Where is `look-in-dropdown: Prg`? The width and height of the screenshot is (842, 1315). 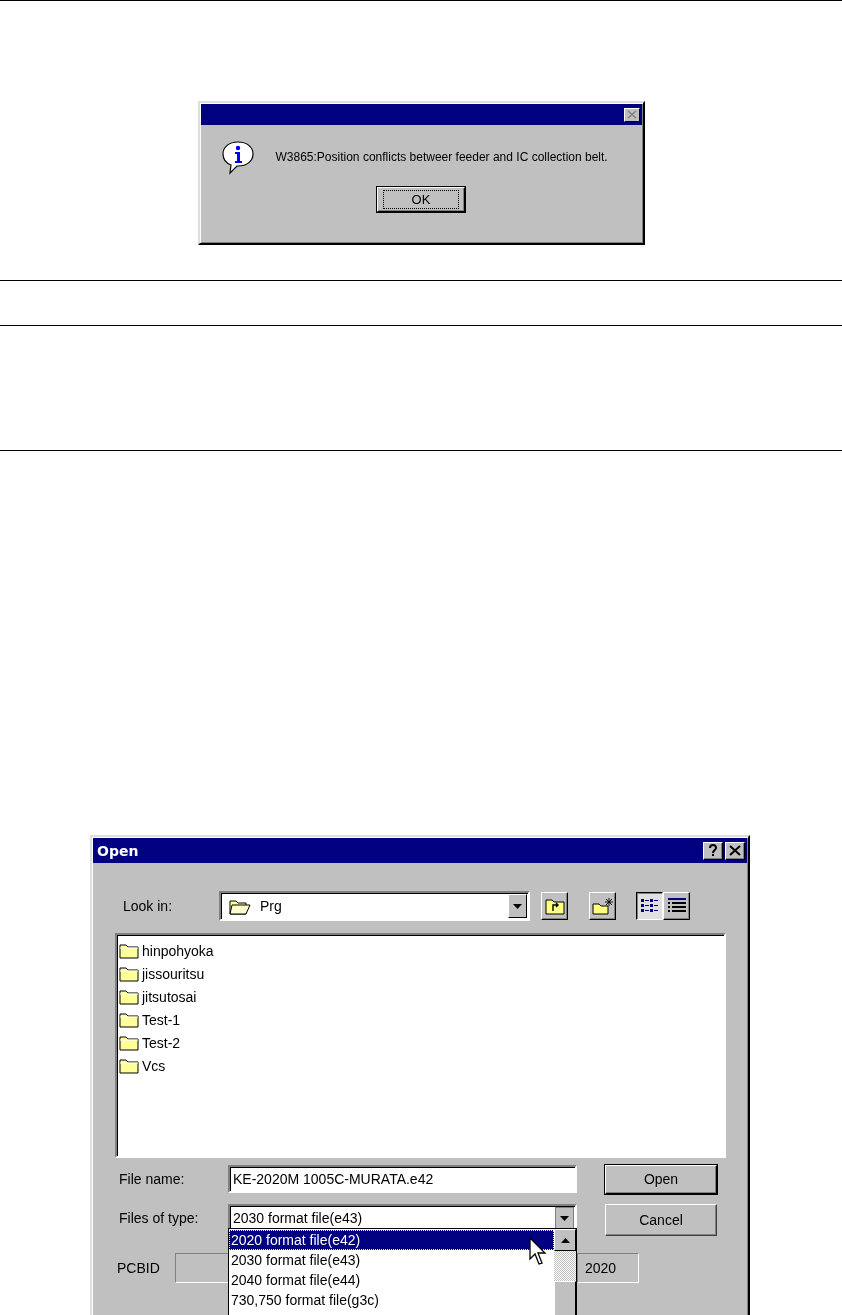 look-in-dropdown: Prg is located at coordinates (374, 906).